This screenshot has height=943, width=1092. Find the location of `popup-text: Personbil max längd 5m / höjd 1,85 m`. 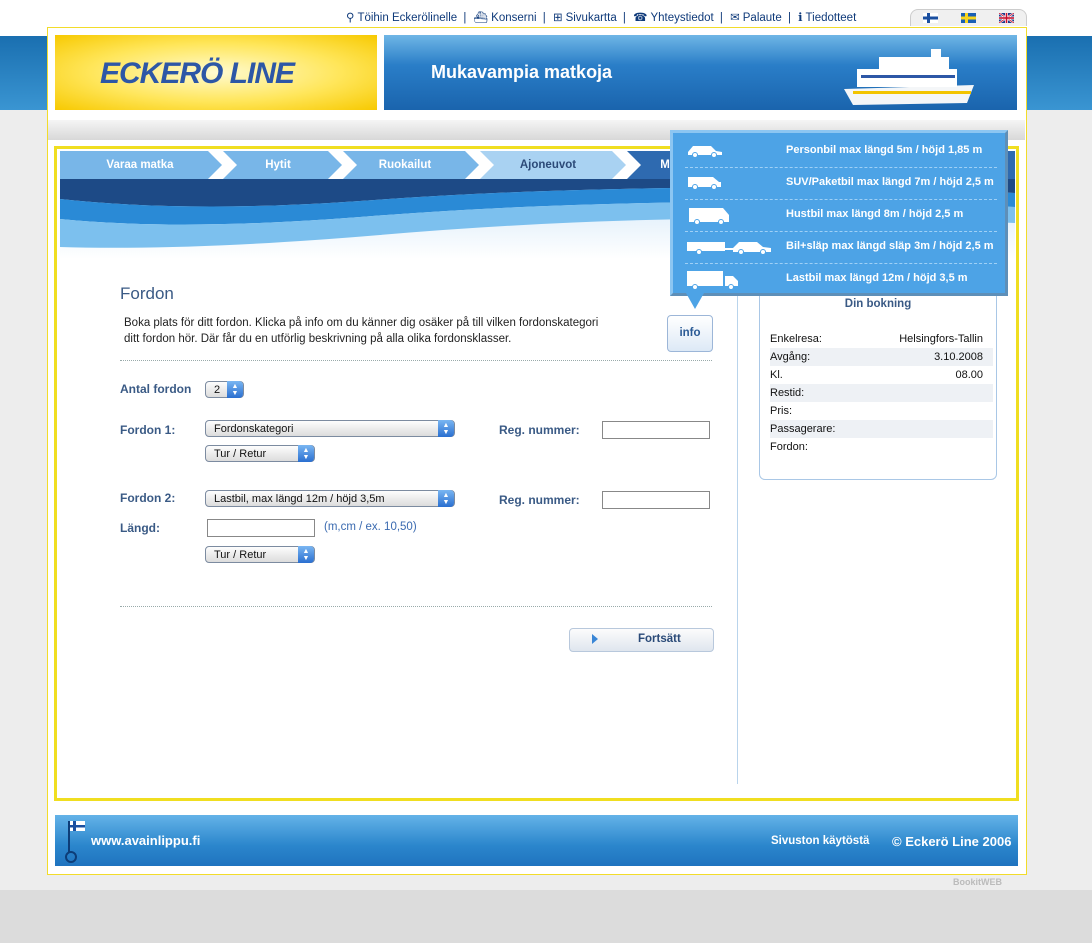

popup-text: Personbil max längd 5m / höjd 1,85 m is located at coordinates (884, 150).